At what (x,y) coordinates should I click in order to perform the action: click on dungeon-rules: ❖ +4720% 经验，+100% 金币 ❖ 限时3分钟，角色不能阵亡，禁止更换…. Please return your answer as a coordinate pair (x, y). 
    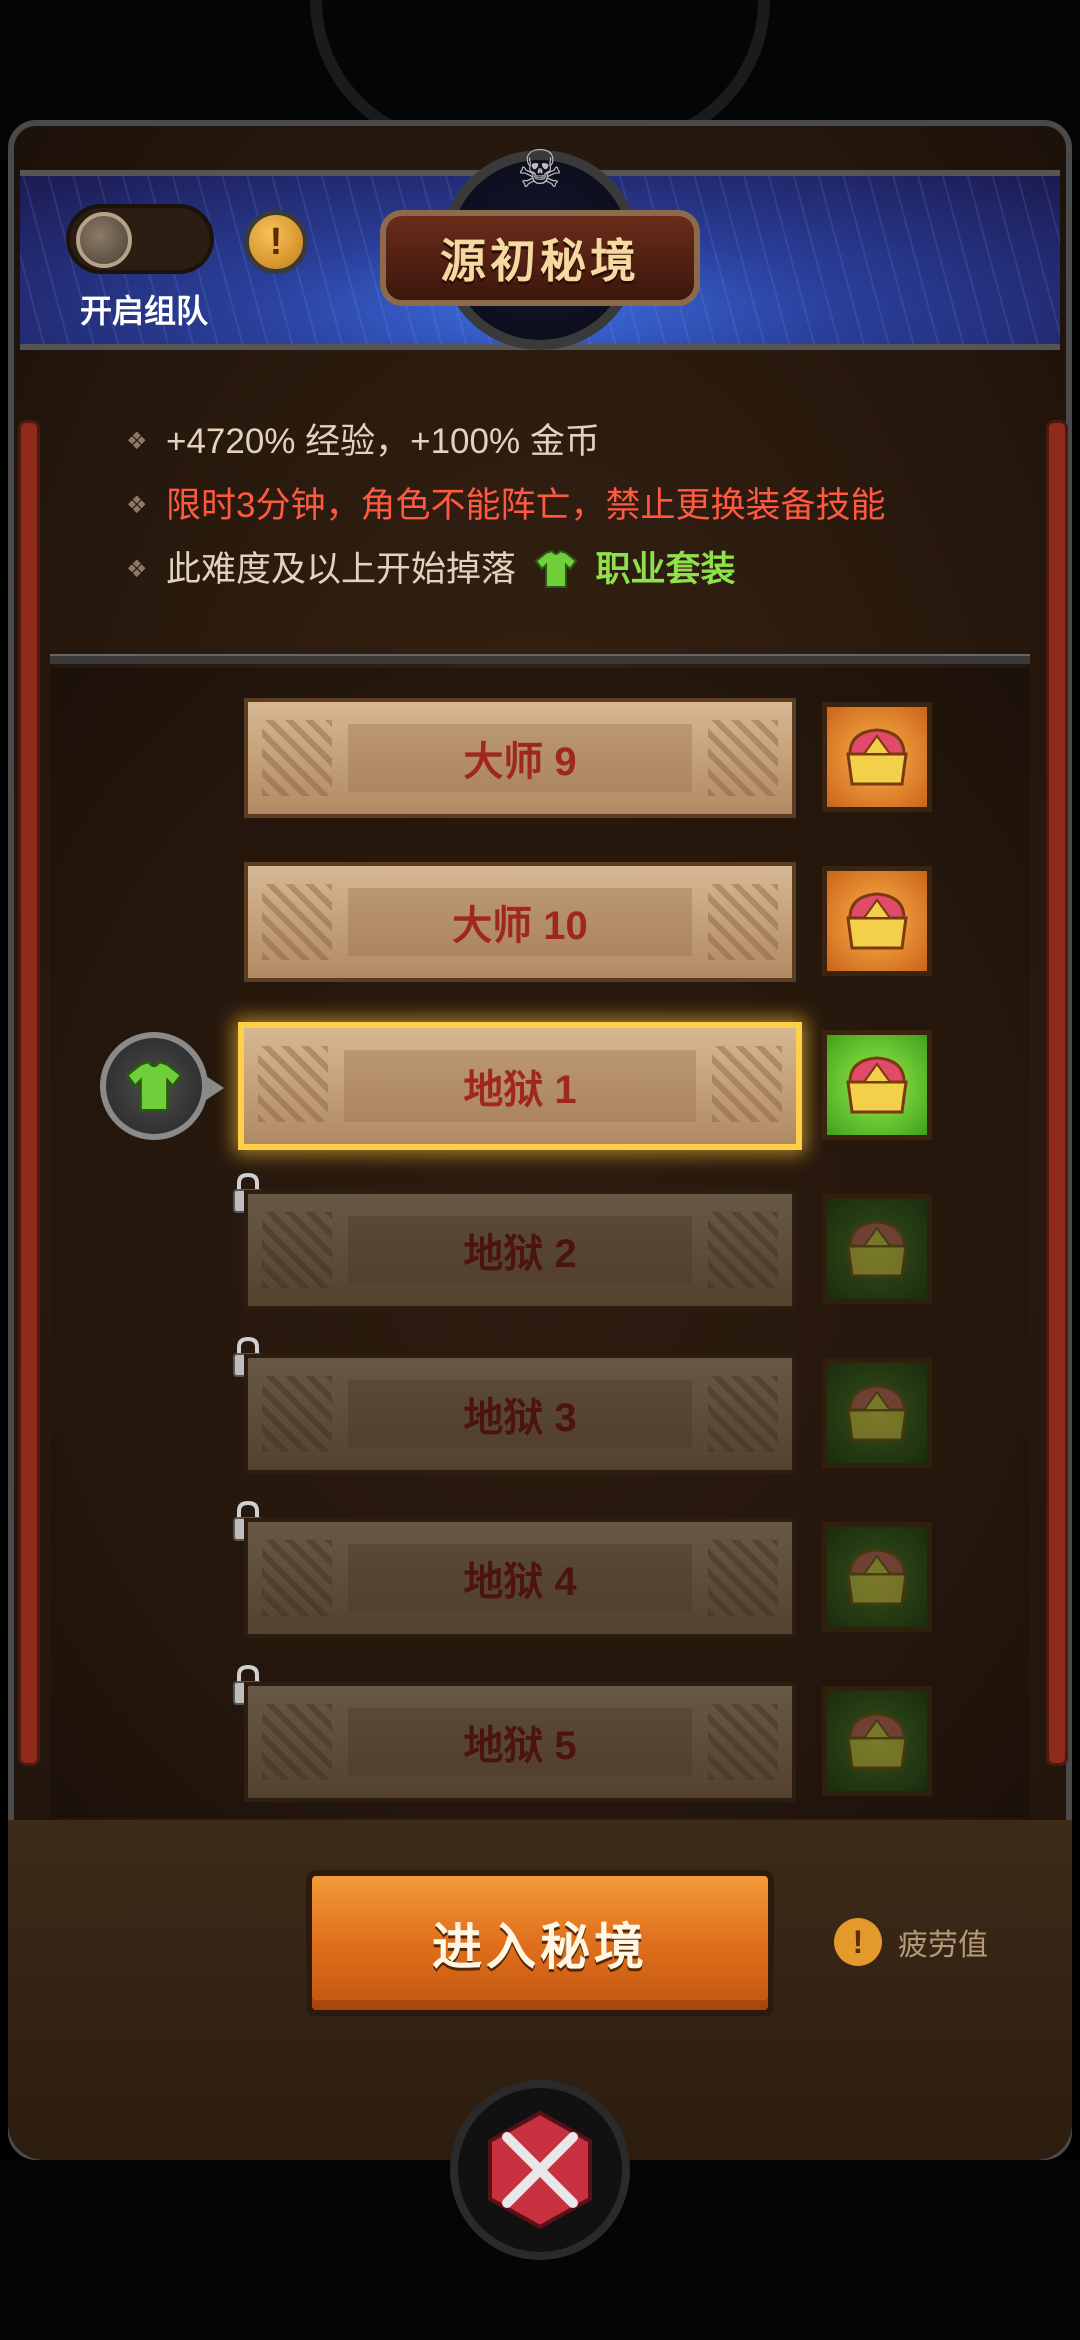
    Looking at the image, I should click on (576, 506).